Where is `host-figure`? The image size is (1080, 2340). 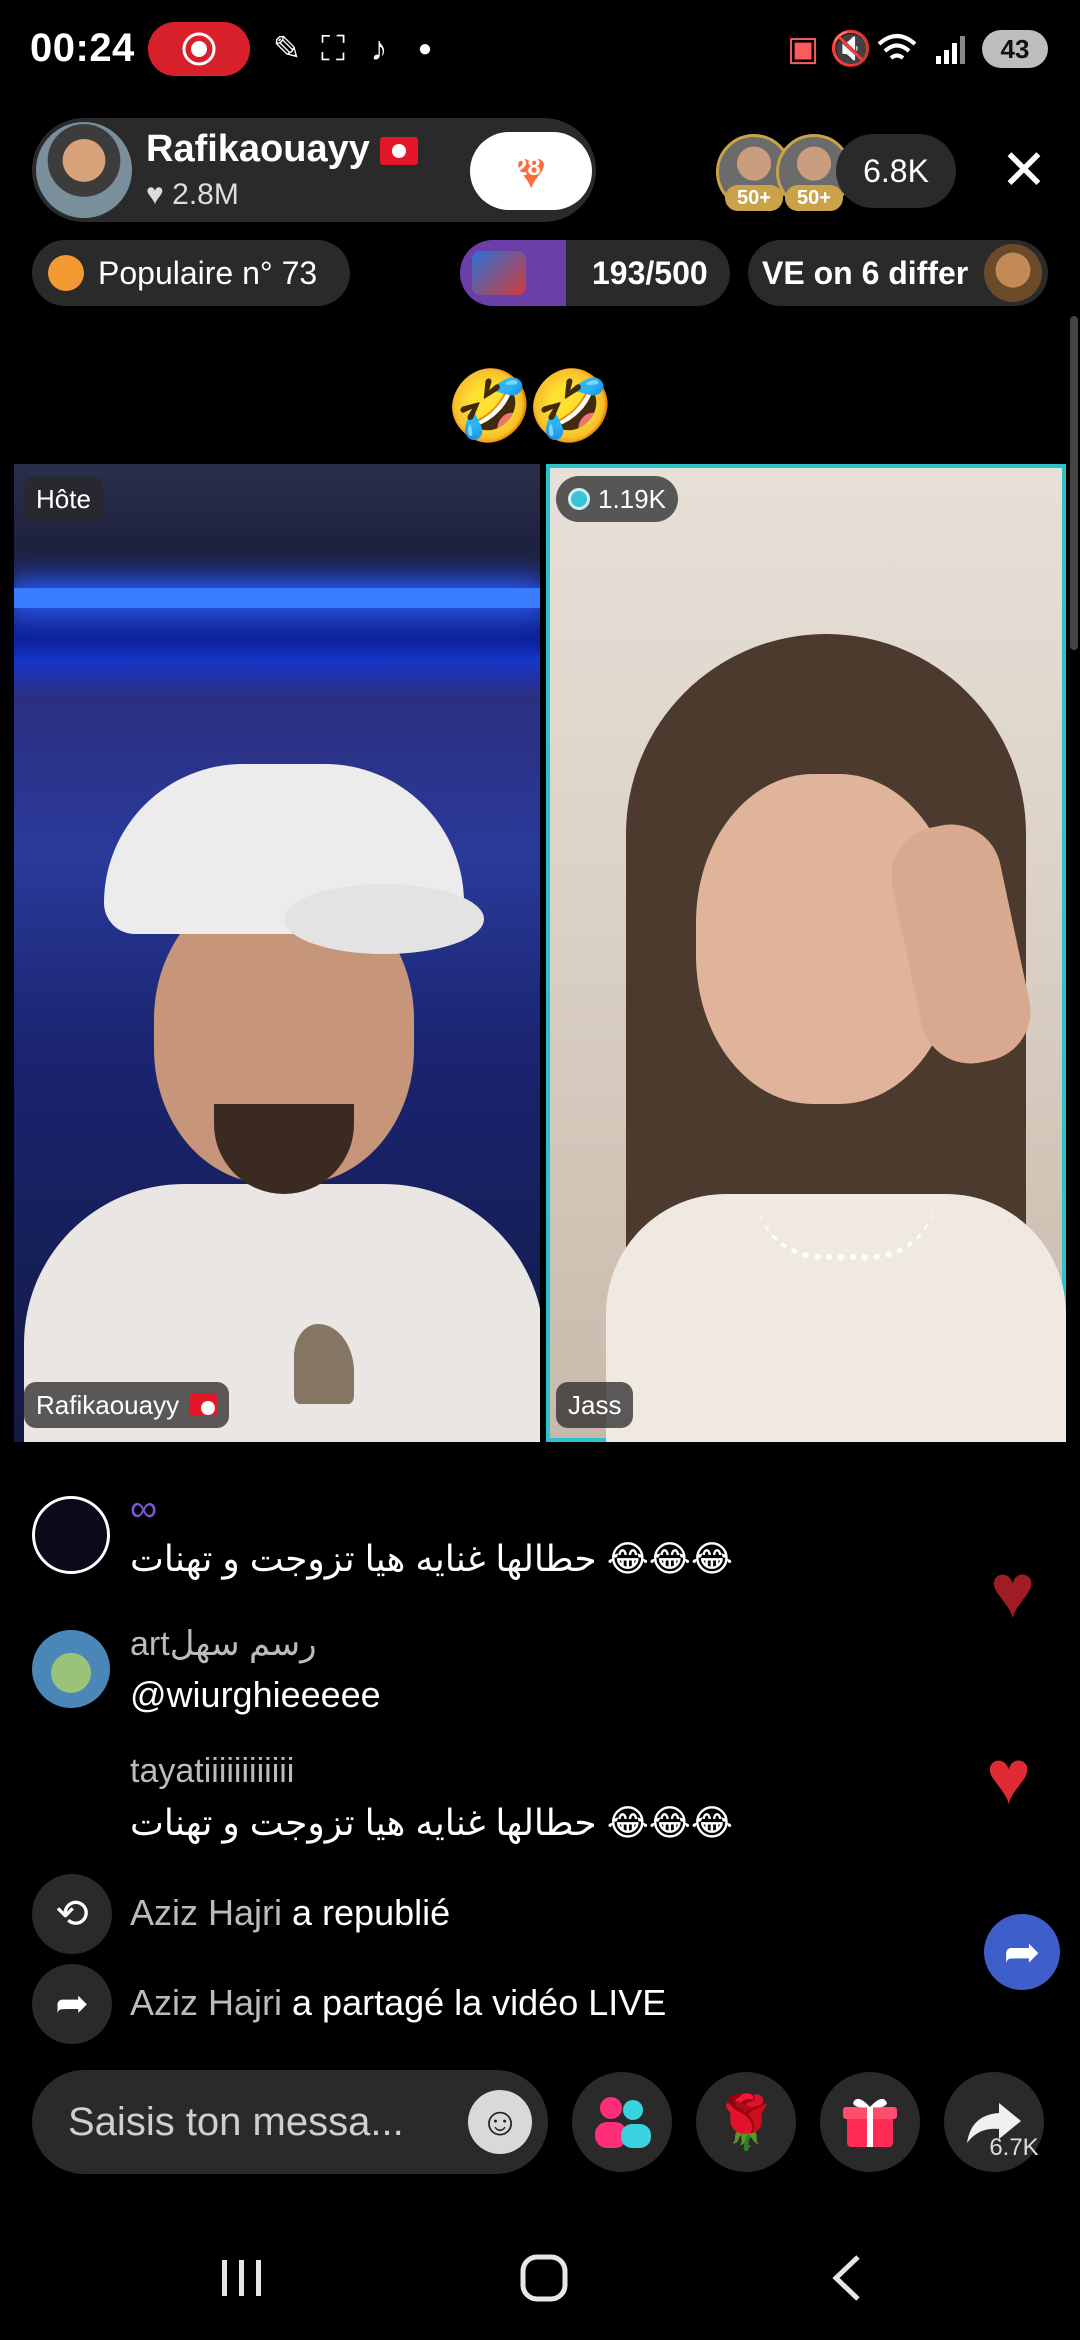 host-figure is located at coordinates (282, 1103).